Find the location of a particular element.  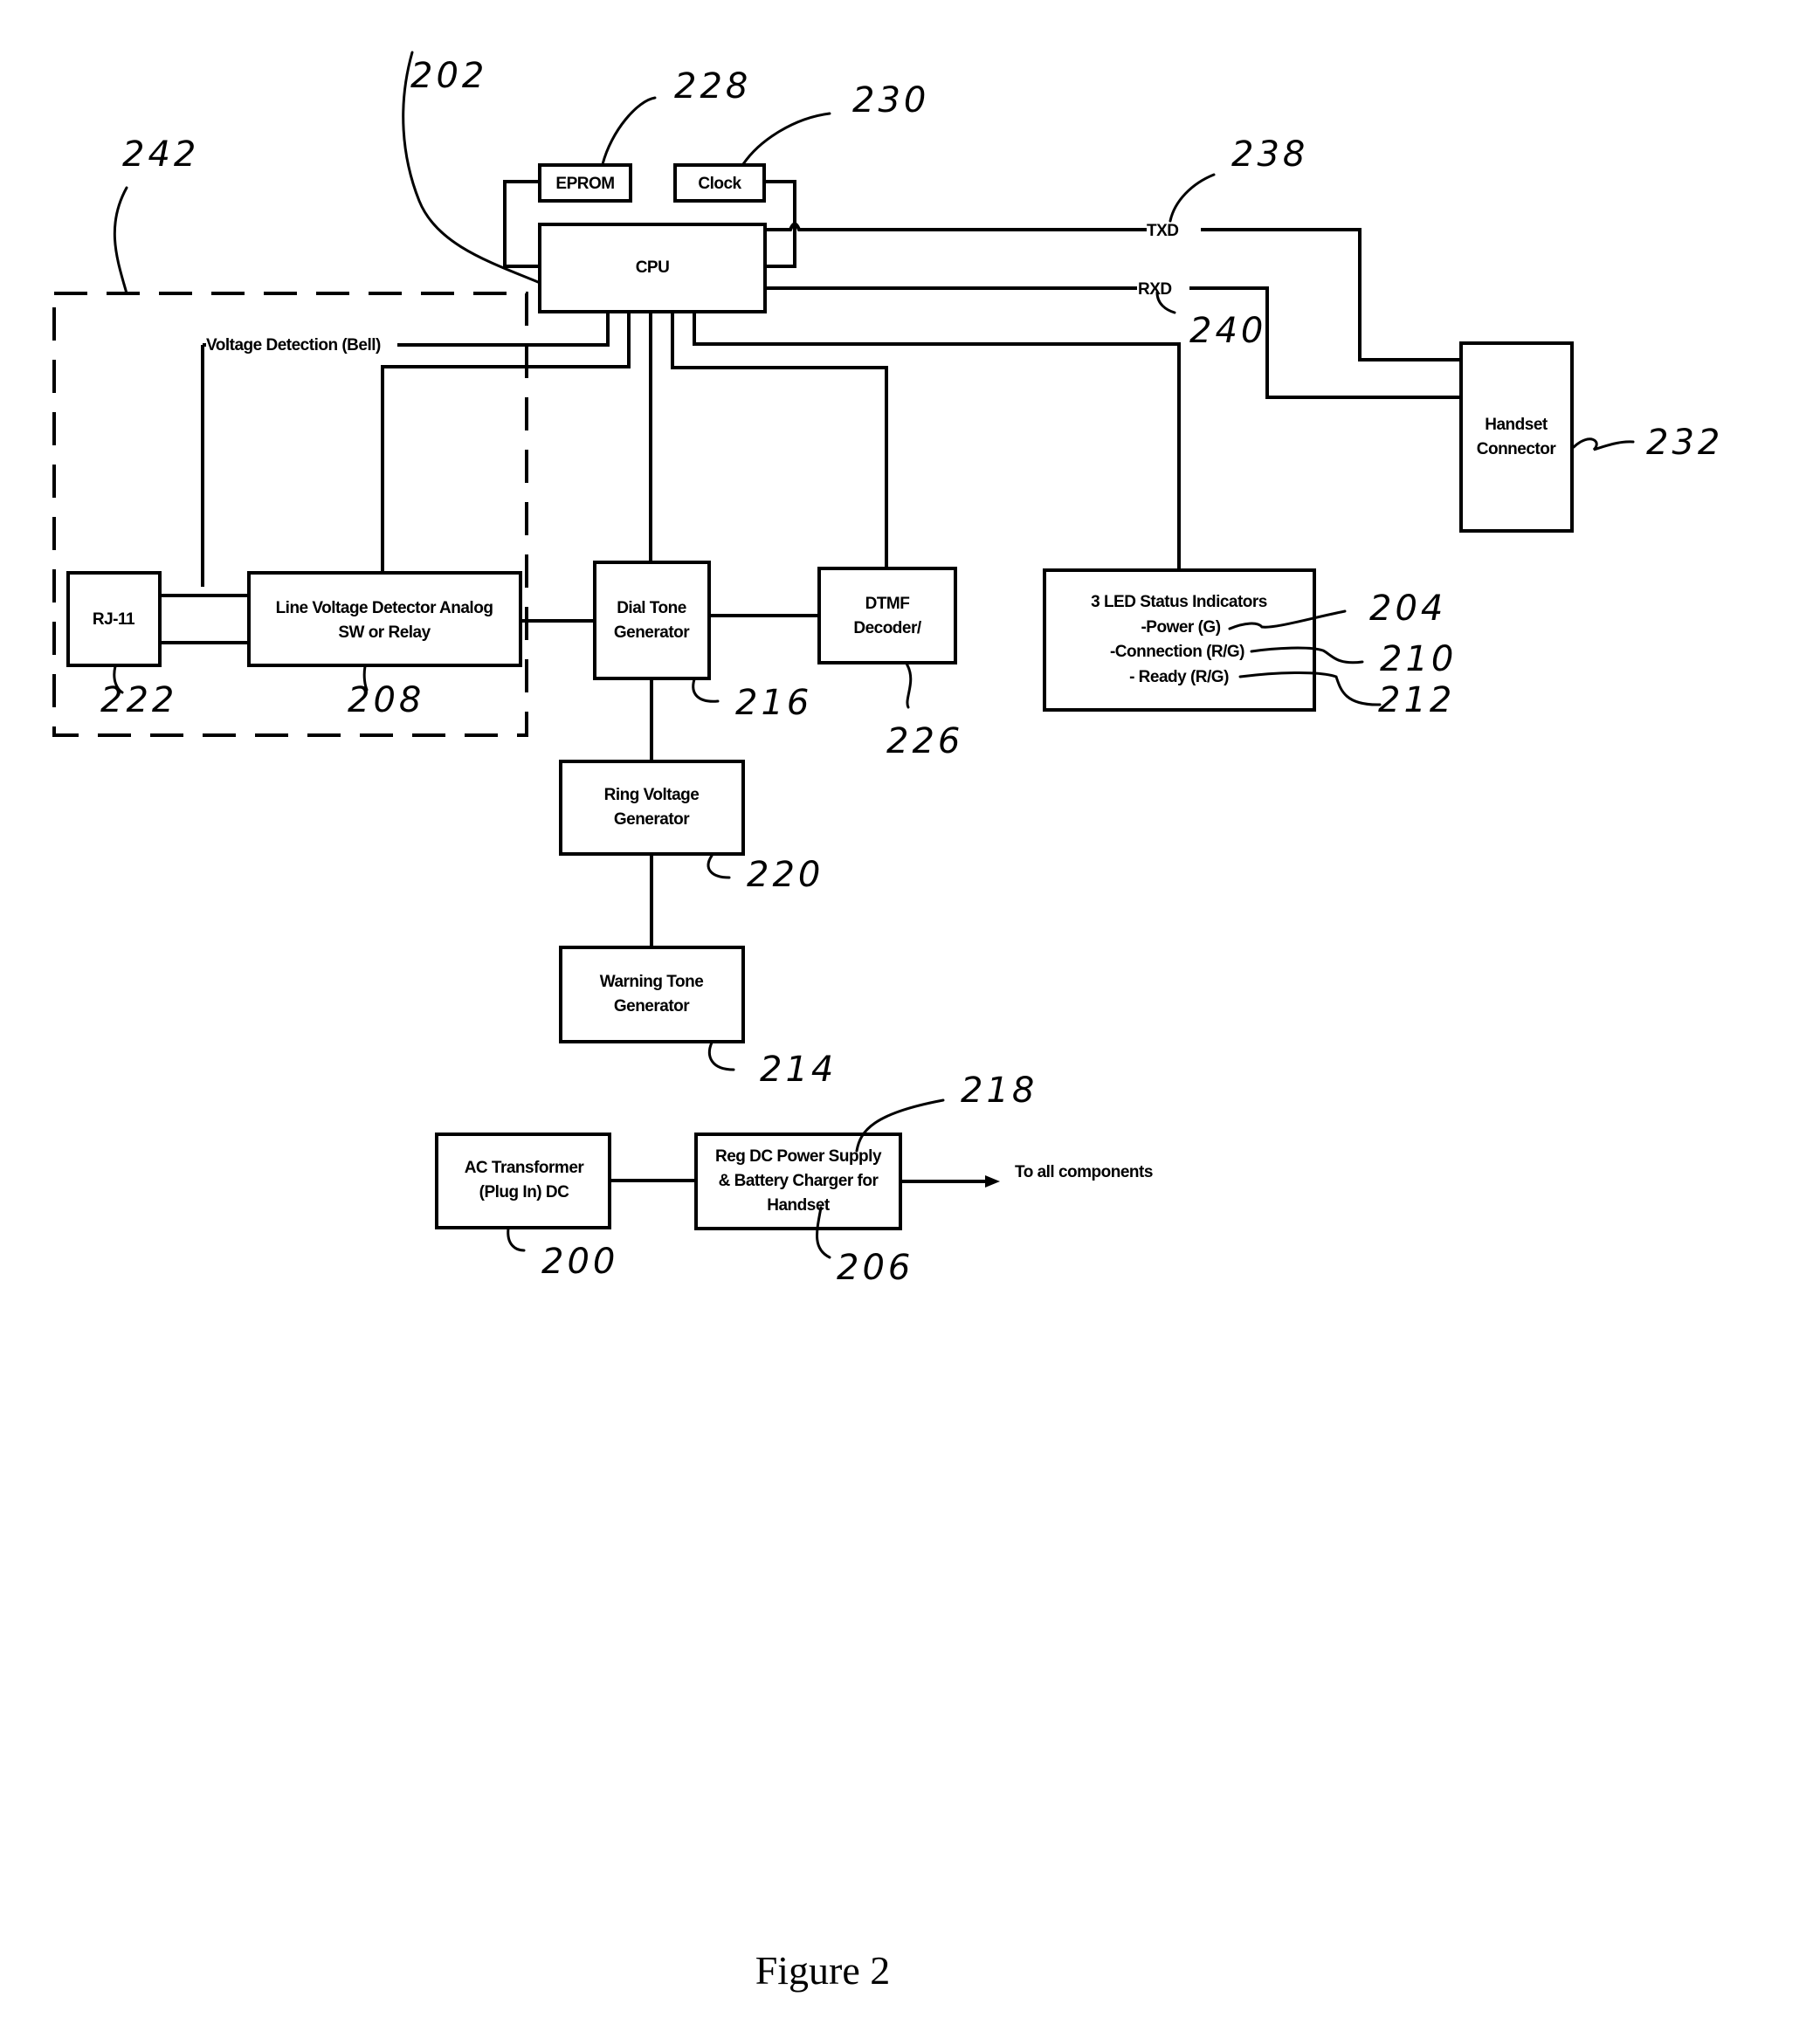

line-voltage-detector-block is located at coordinates (384, 619).